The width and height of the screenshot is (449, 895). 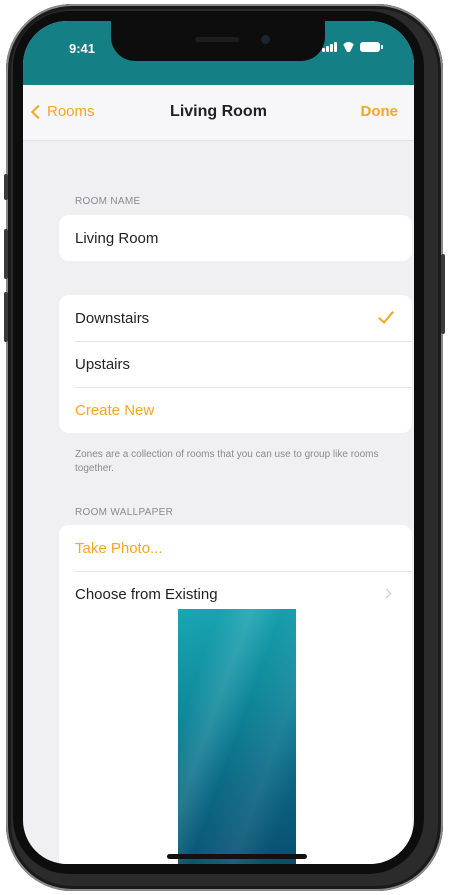 I want to click on room-name-header: ROOM NAME, so click(x=108, y=201).